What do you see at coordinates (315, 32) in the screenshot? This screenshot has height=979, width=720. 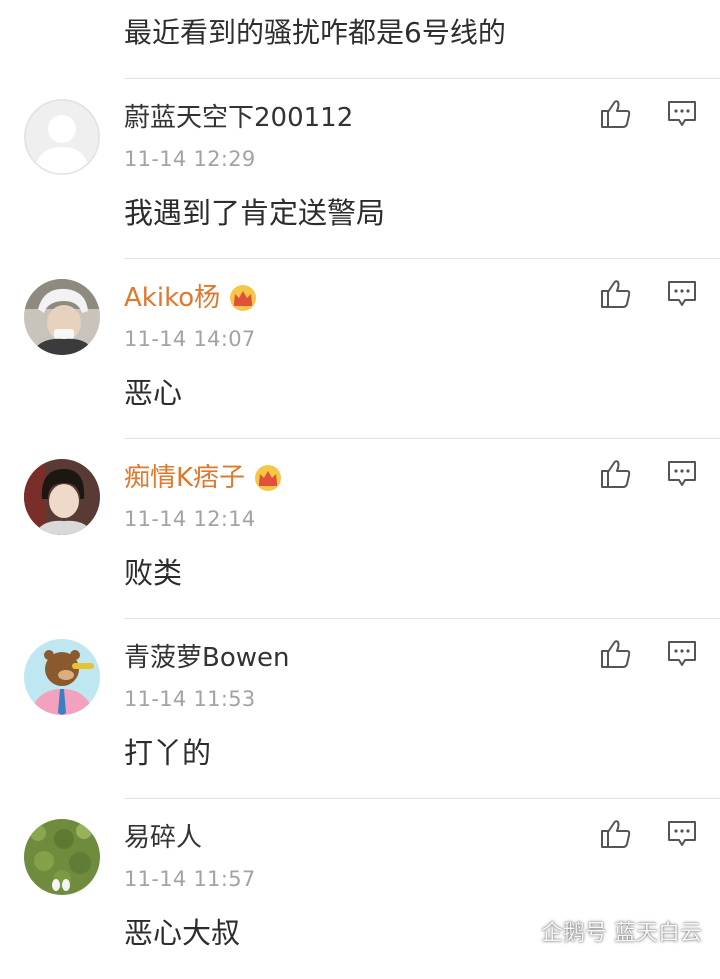 I see `previous-comment-text: 最近看到的骚扰咋都是6号线的` at bounding box center [315, 32].